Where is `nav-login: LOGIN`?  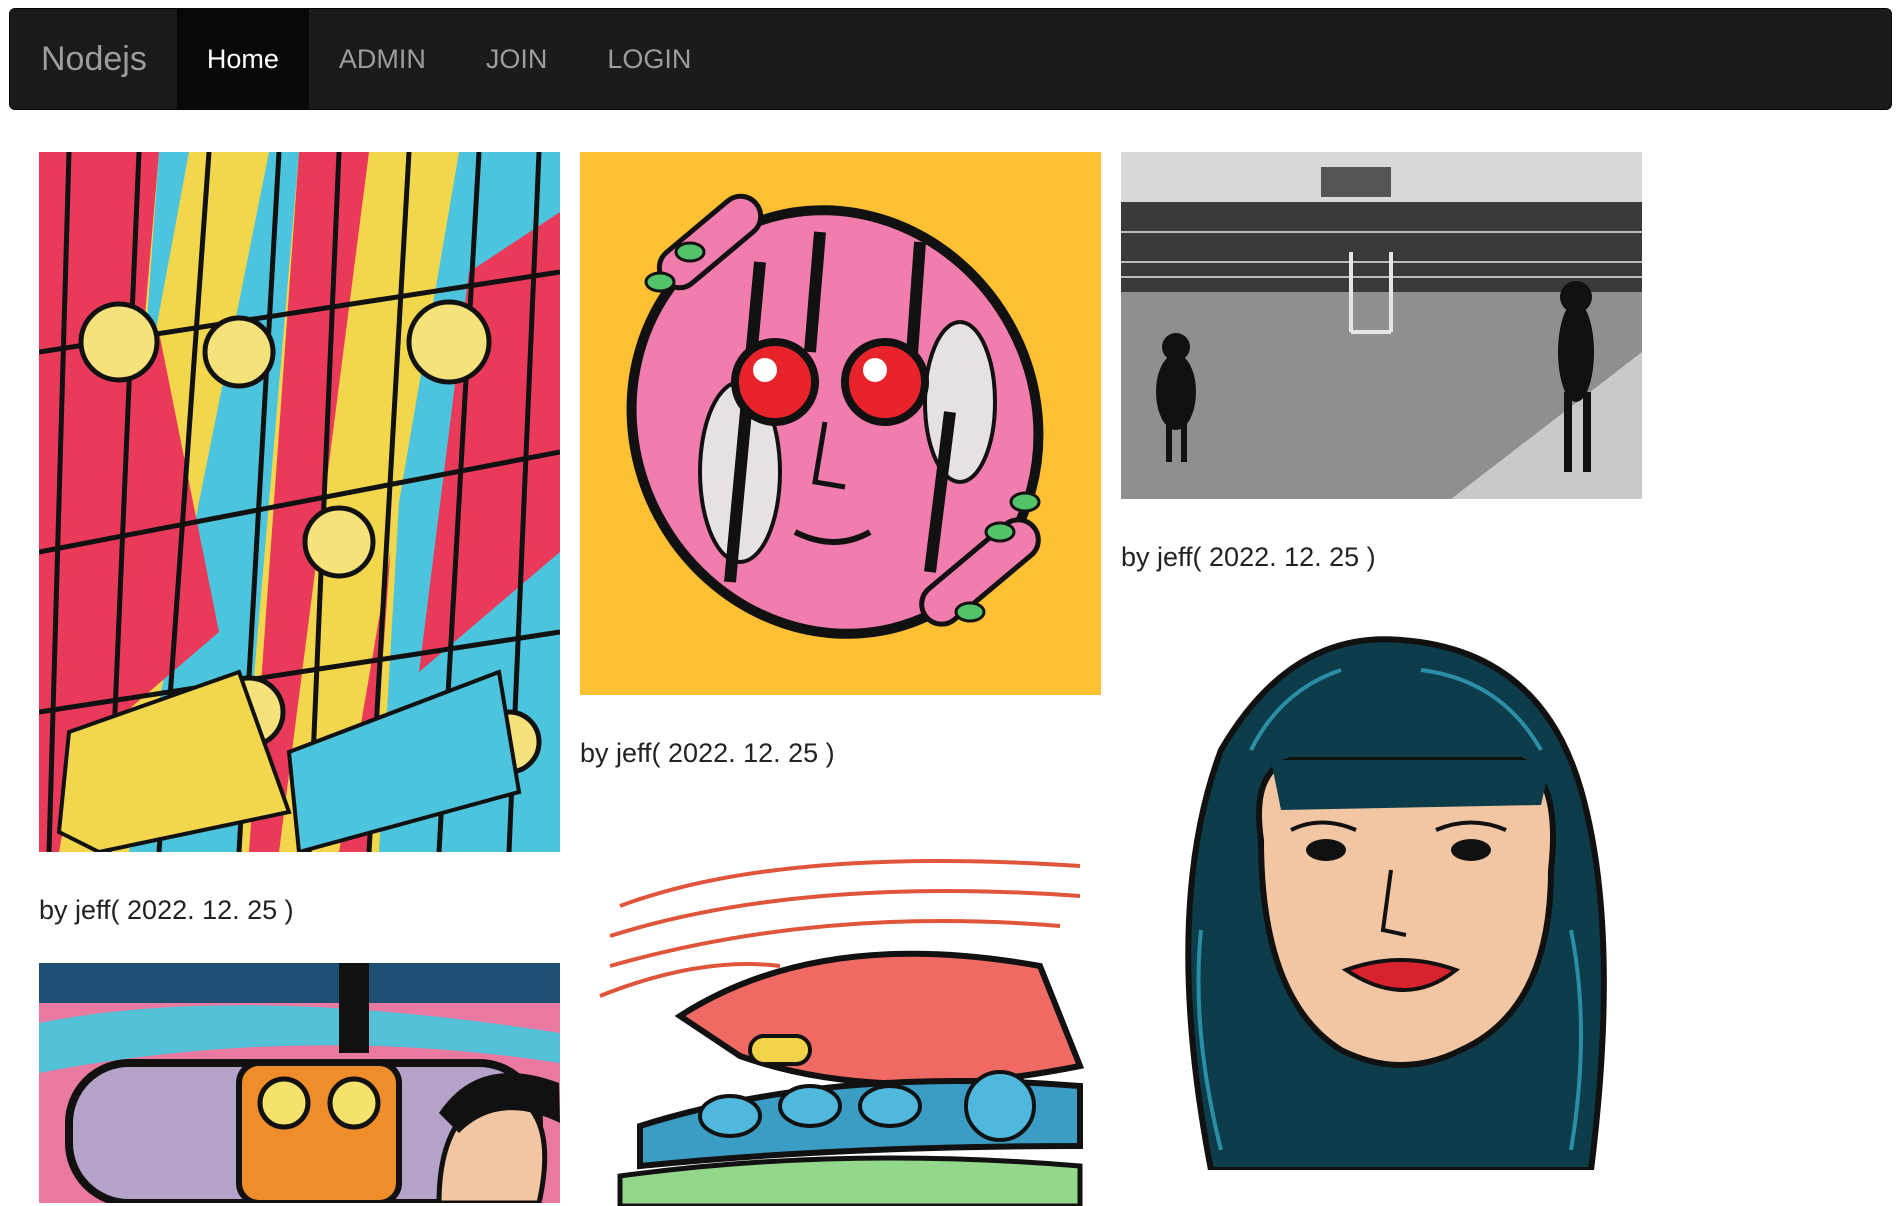 nav-login: LOGIN is located at coordinates (649, 59).